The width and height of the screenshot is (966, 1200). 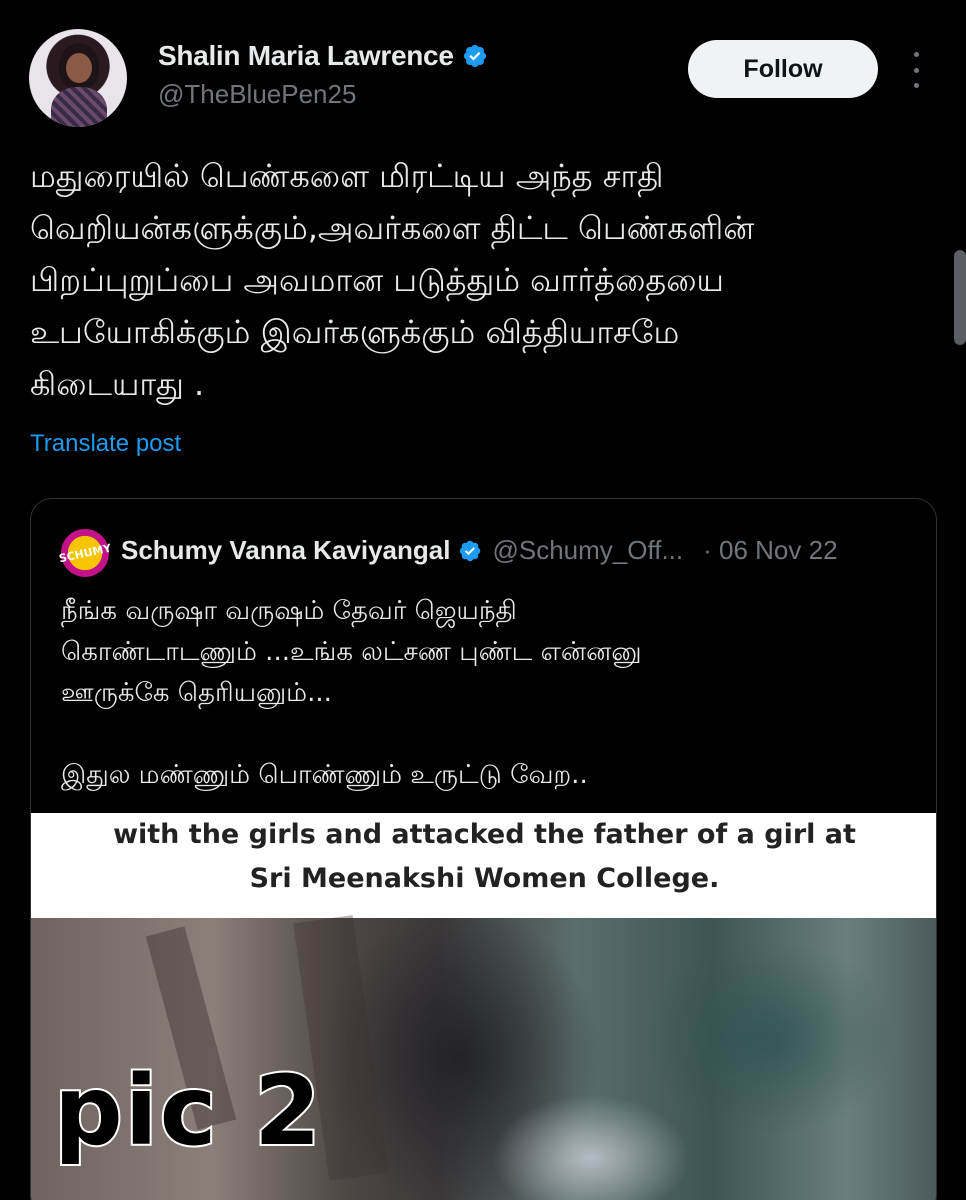 I want to click on scrollbar, so click(x=960, y=297).